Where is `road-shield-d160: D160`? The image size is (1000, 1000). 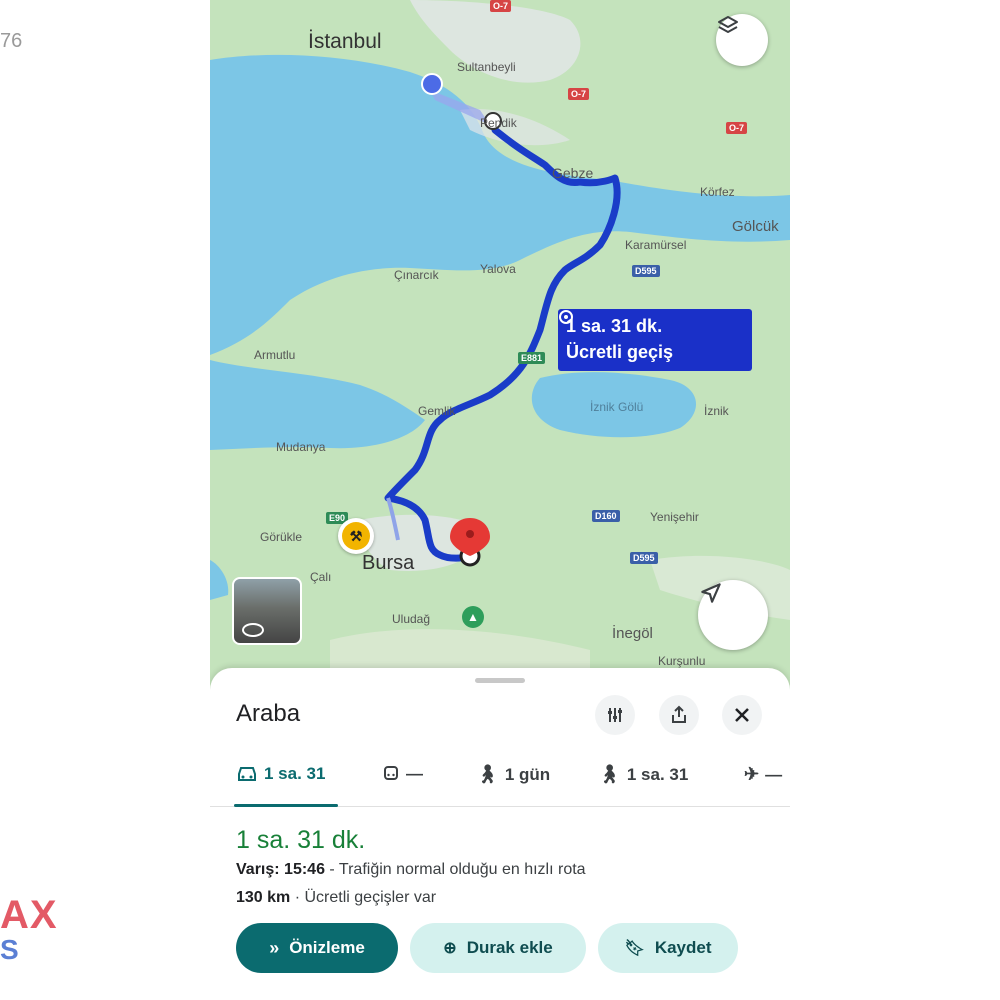 road-shield-d160: D160 is located at coordinates (606, 516).